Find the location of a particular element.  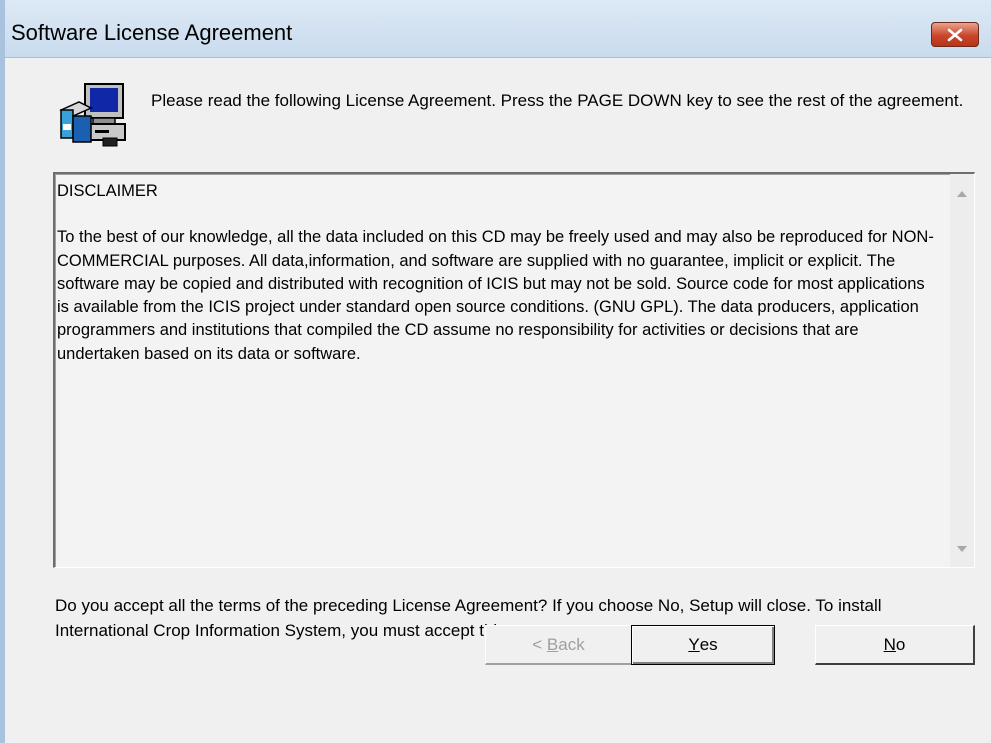

back-button-rest: ack is located at coordinates (571, 644).